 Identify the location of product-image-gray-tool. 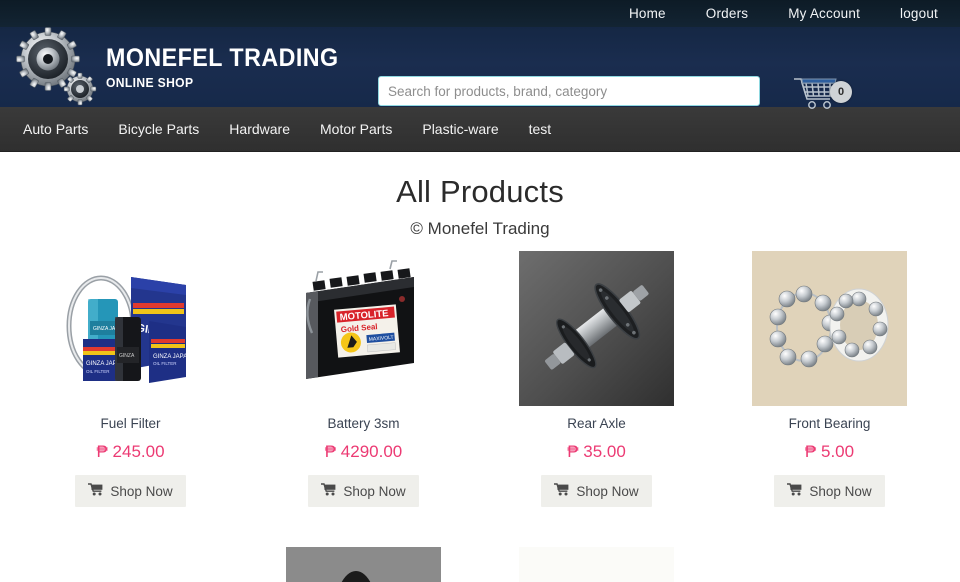
(363, 564).